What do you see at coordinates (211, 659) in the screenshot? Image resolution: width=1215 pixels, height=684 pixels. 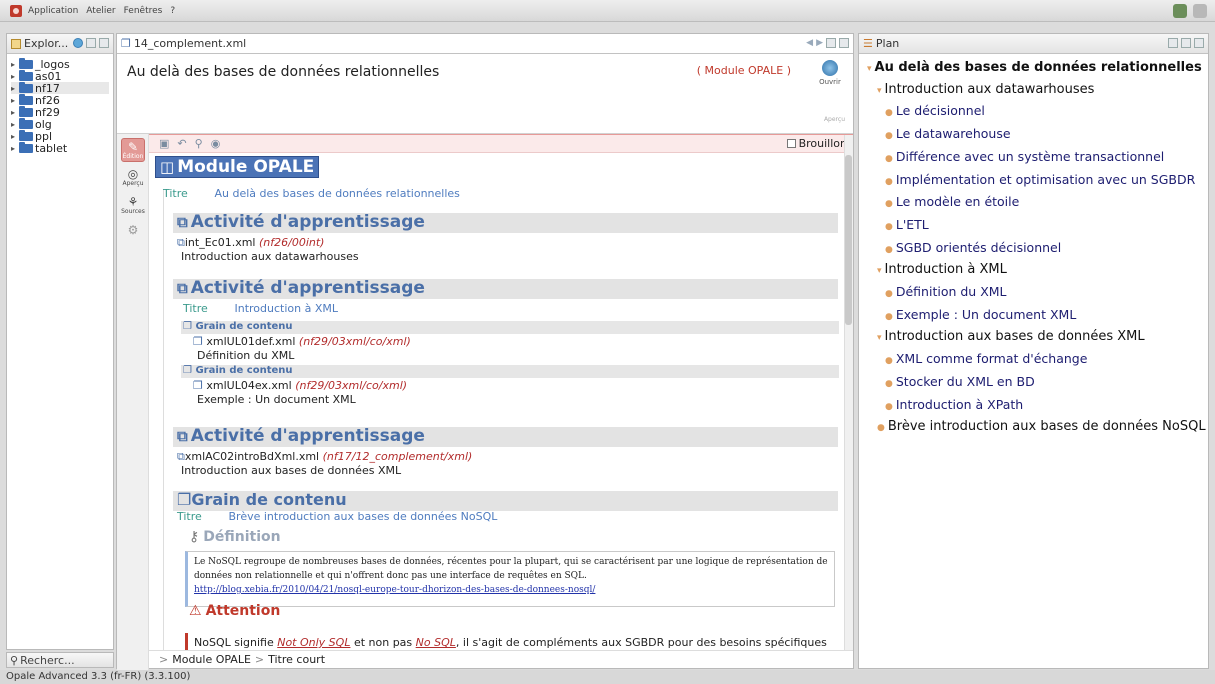 I see `breadcrumb-item-module: Module OPALE` at bounding box center [211, 659].